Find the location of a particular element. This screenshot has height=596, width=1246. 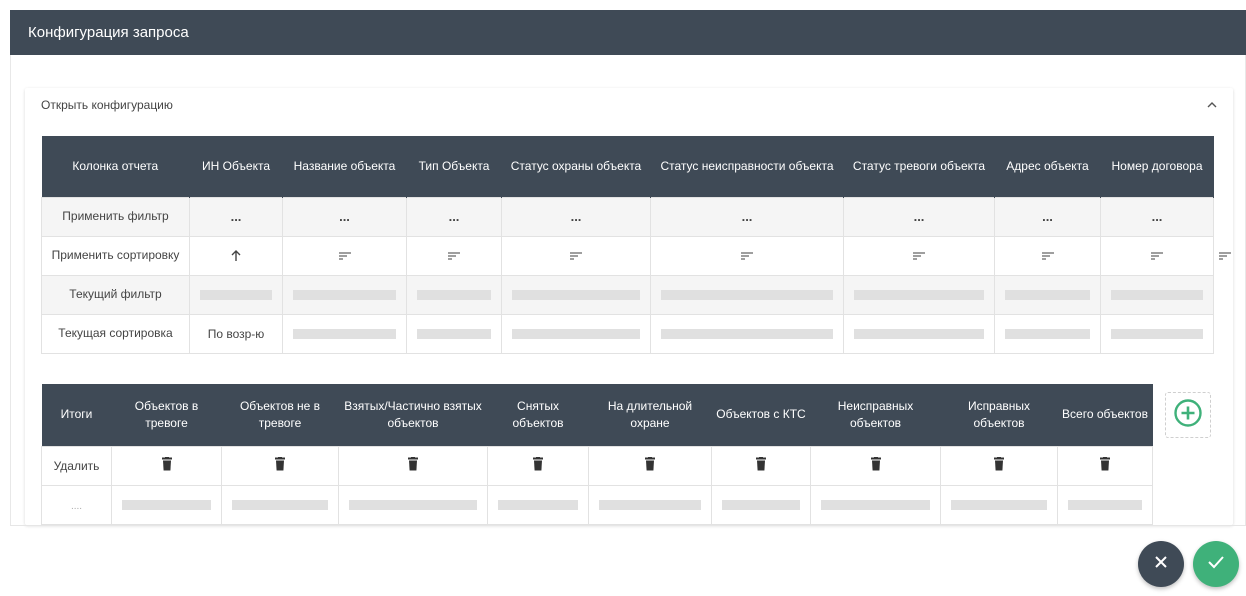

close-icon is located at coordinates (1161, 564).